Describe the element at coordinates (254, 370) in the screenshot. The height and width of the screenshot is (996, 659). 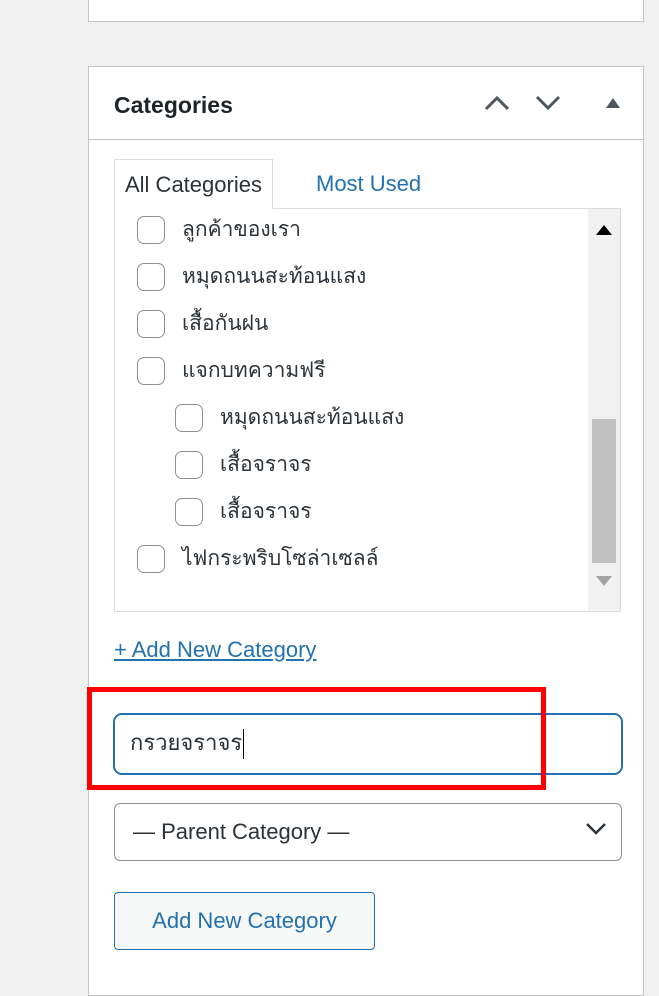
I see `category-label: แจกบทความฟรี` at that location.